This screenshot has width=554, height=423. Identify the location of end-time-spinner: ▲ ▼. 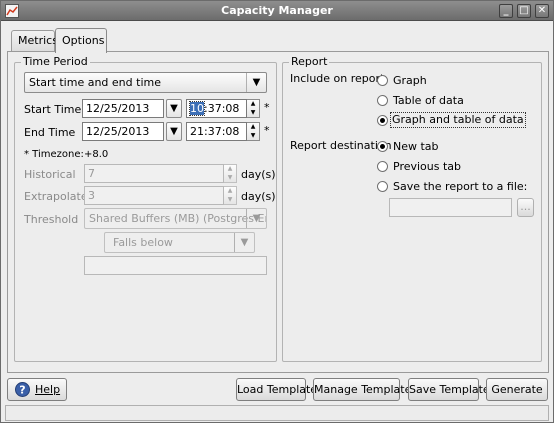
(253, 131).